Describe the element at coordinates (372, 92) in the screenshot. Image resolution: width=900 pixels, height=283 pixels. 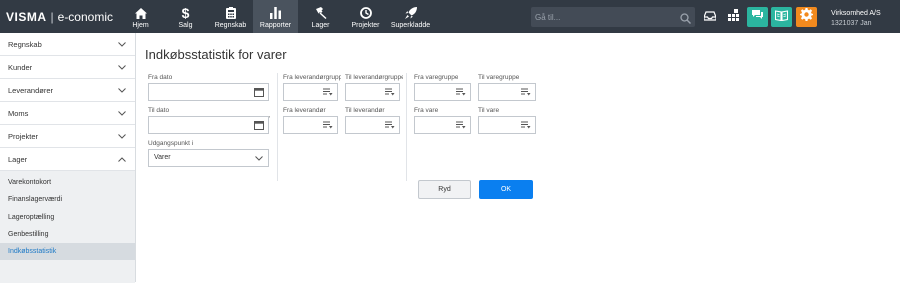
I see `til-leverandorgruppe-field` at that location.